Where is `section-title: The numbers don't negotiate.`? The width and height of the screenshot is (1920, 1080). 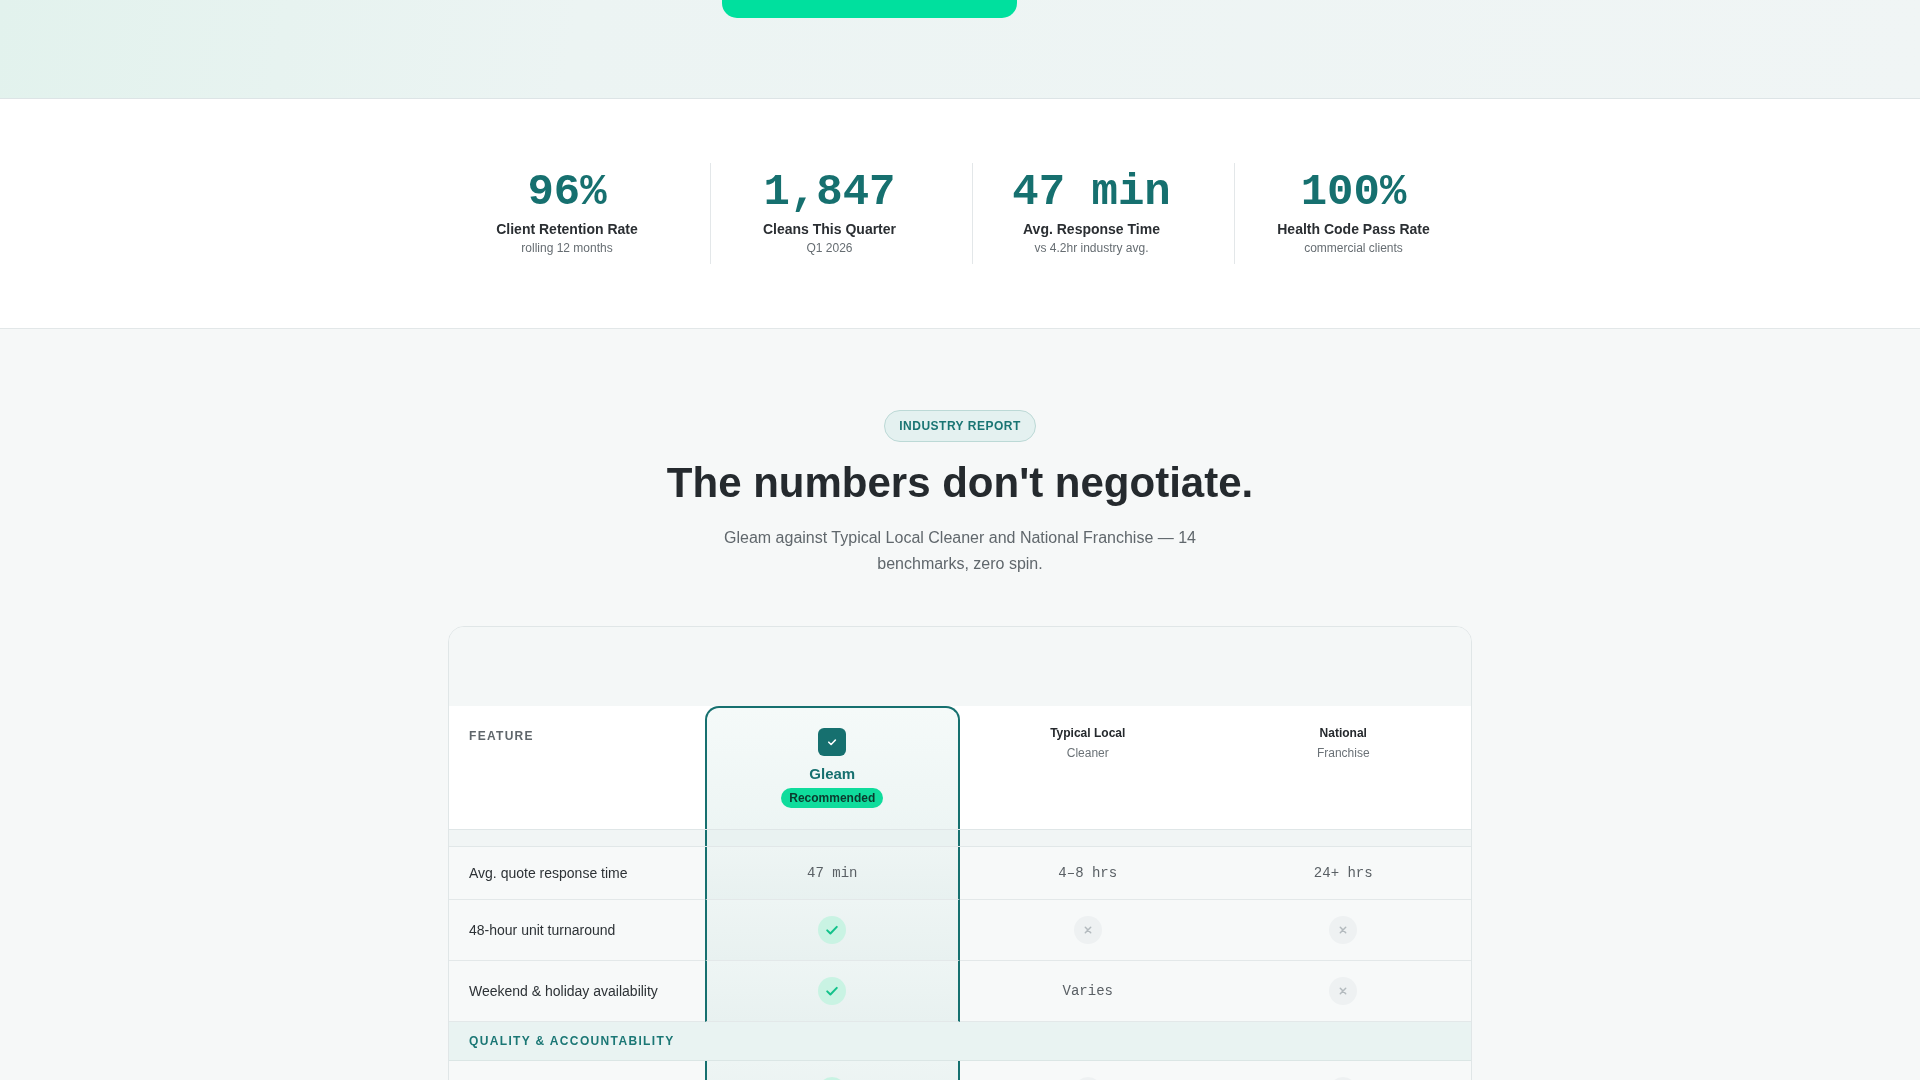 section-title: The numbers don't negotiate. is located at coordinates (960, 483).